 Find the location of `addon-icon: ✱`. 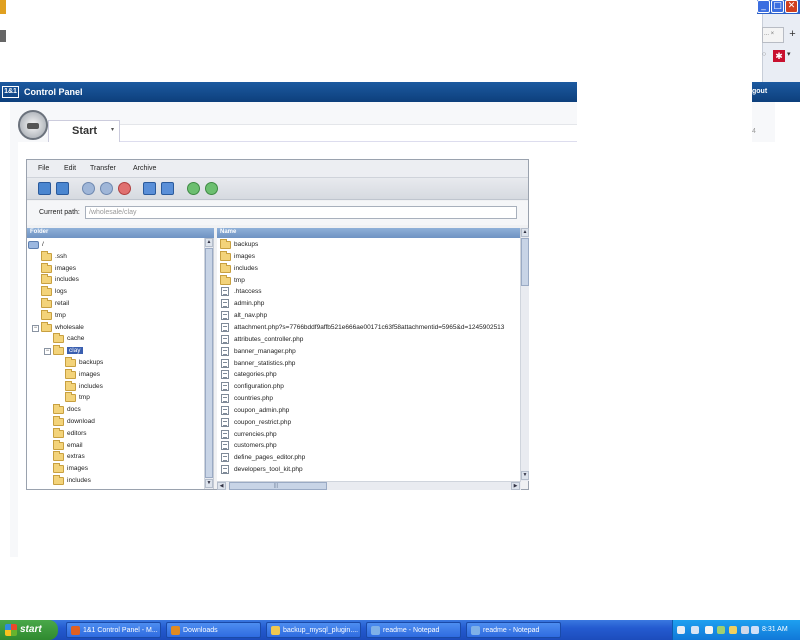

addon-icon: ✱ is located at coordinates (779, 56).